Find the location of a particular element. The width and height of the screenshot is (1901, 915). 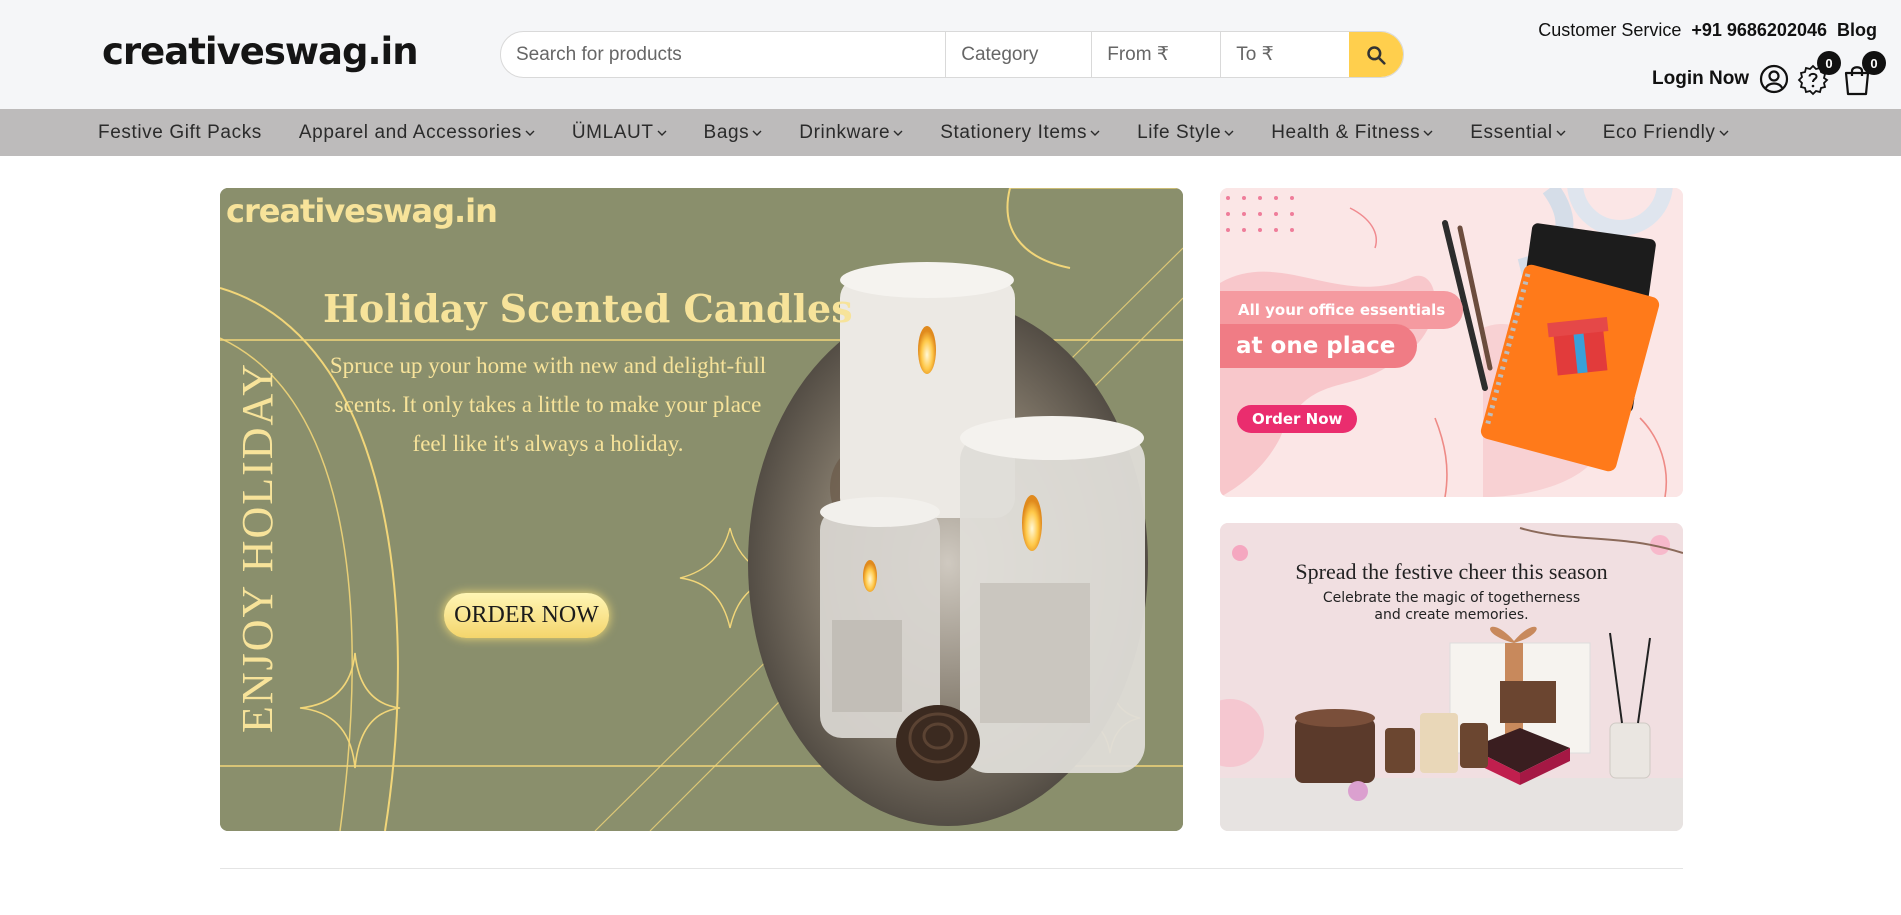

site-logo: creativeswag.in is located at coordinates (260, 51).